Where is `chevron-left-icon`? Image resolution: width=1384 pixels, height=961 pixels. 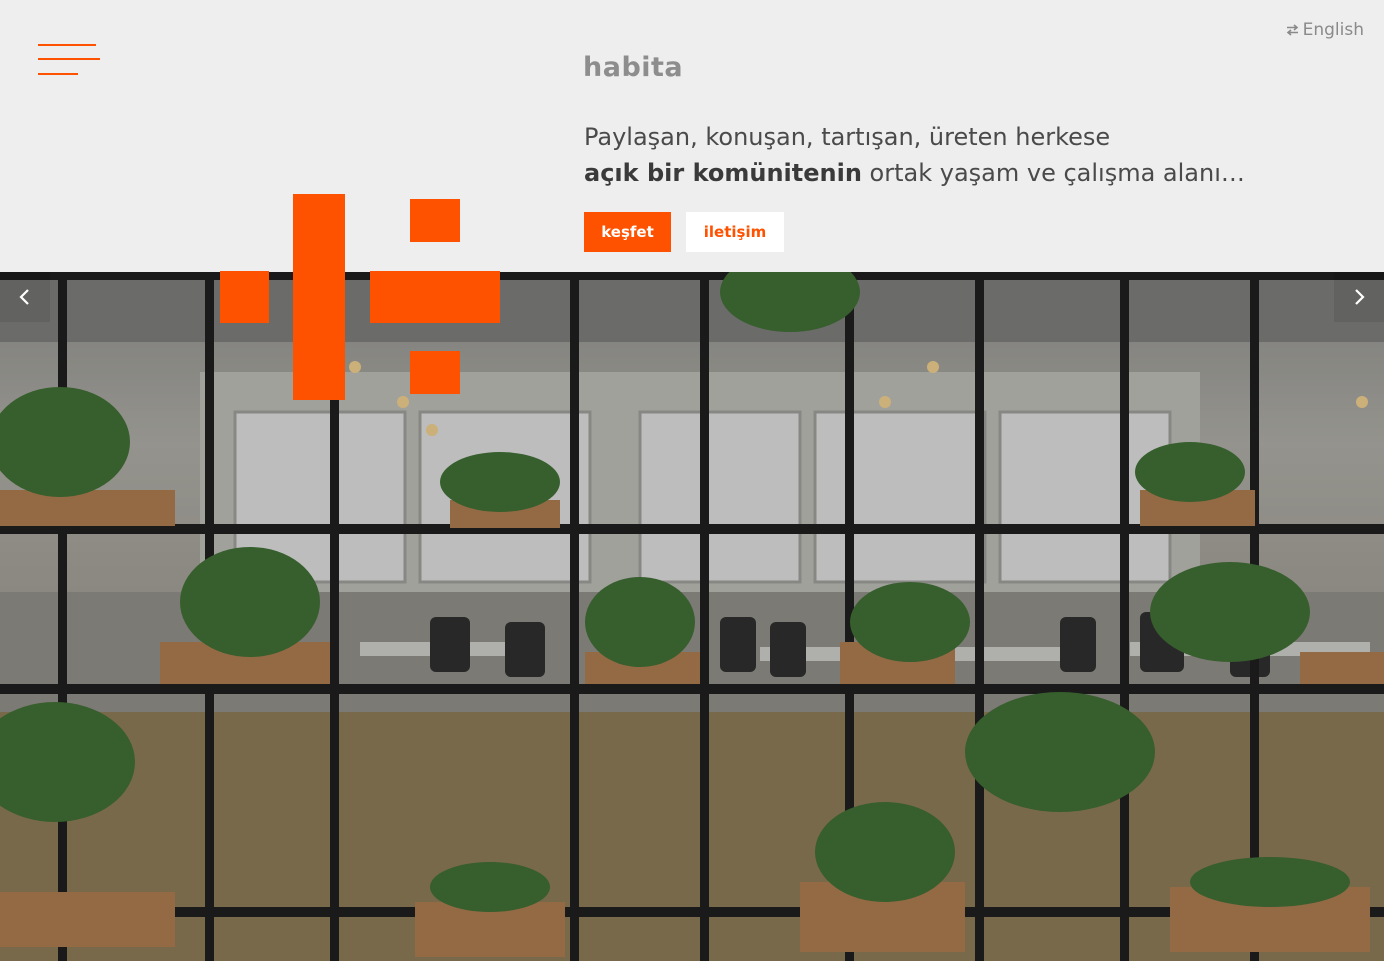
chevron-left-icon is located at coordinates (24, 297).